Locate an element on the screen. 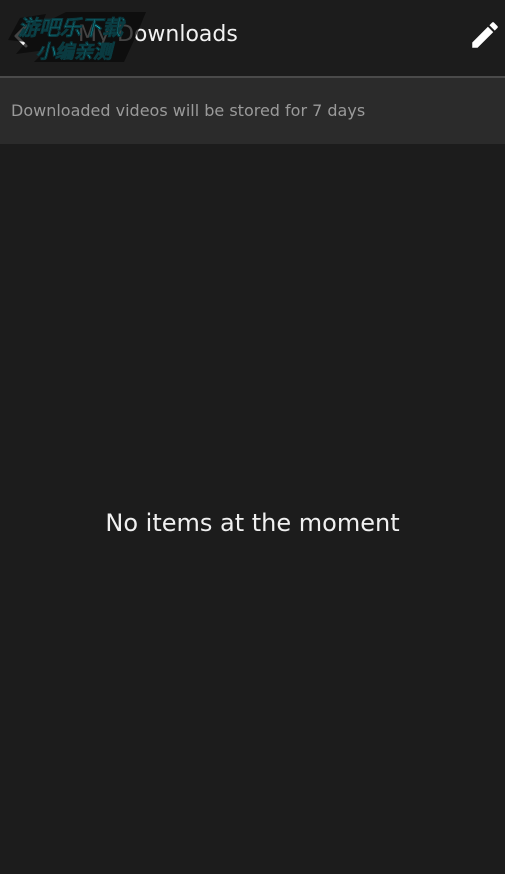  chevron-left-icon is located at coordinates (21, 36).